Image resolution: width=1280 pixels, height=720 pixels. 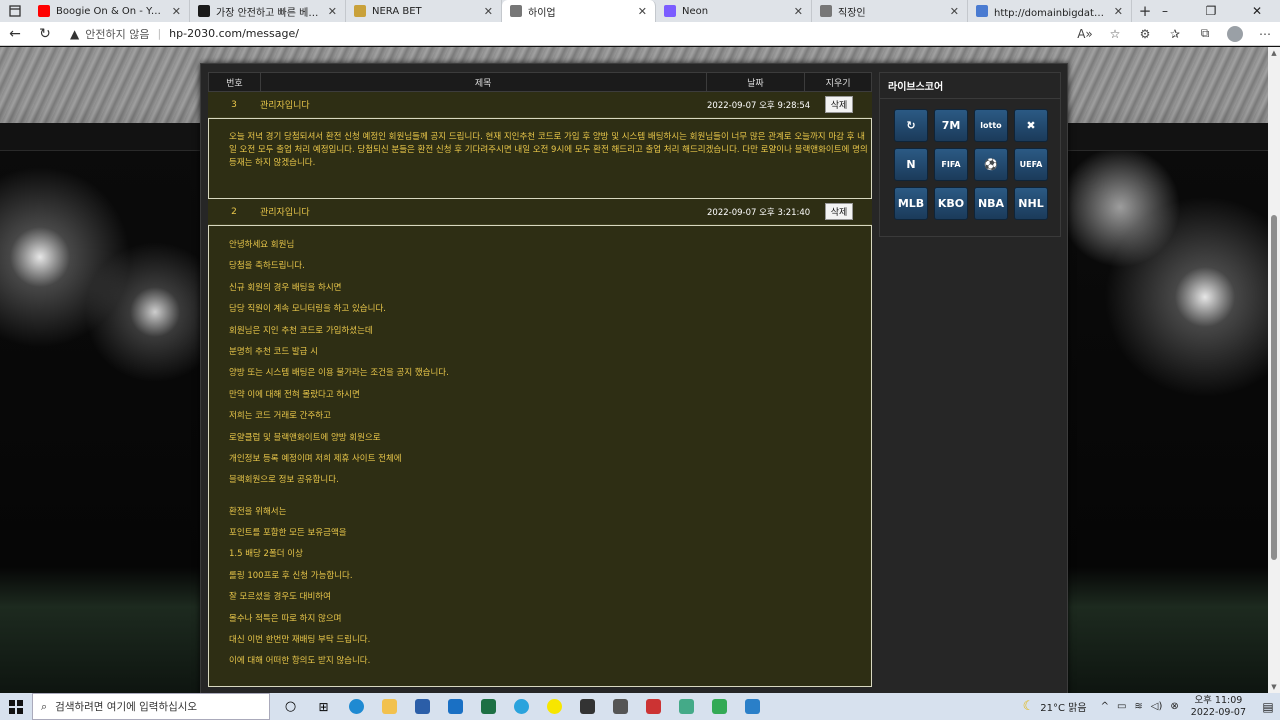 I want to click on address-bar: ▲ 안전하지 않음 | hp-2030.com/message/, so click(x=184, y=34).